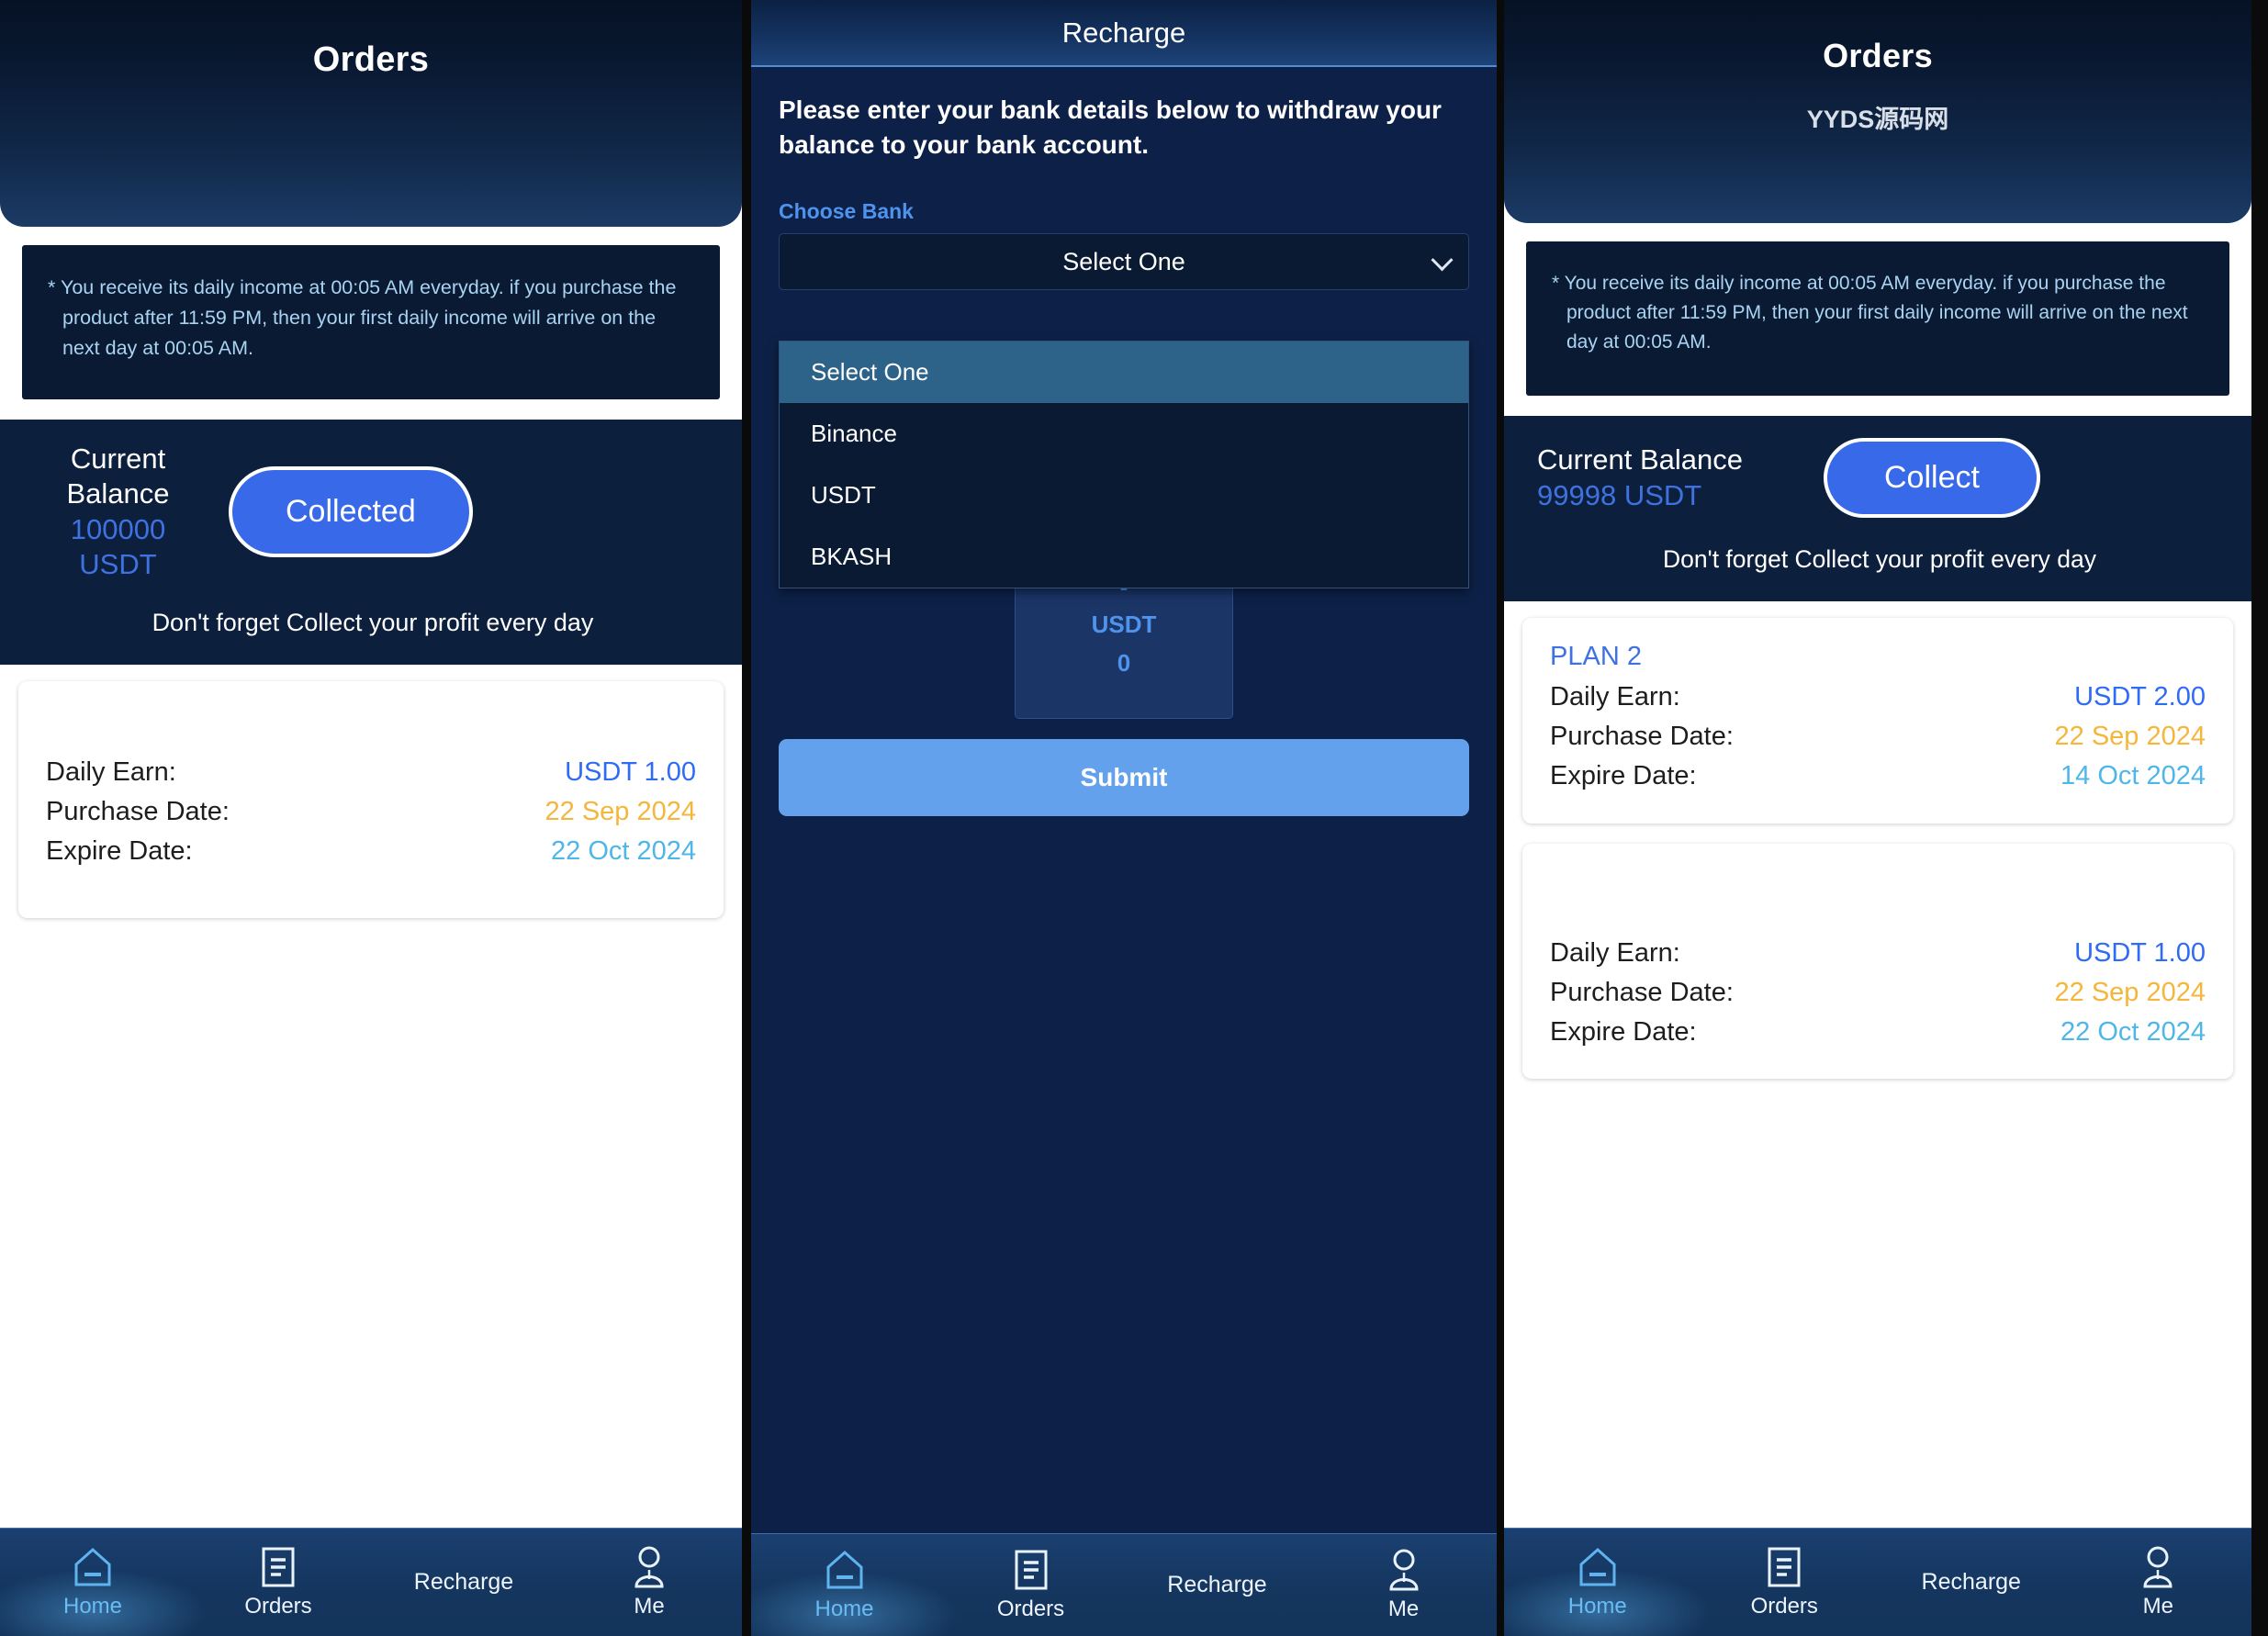  What do you see at coordinates (1878, 776) in the screenshot?
I see `plan-expire-date-row: Expire Date: 14 Oct 2024` at bounding box center [1878, 776].